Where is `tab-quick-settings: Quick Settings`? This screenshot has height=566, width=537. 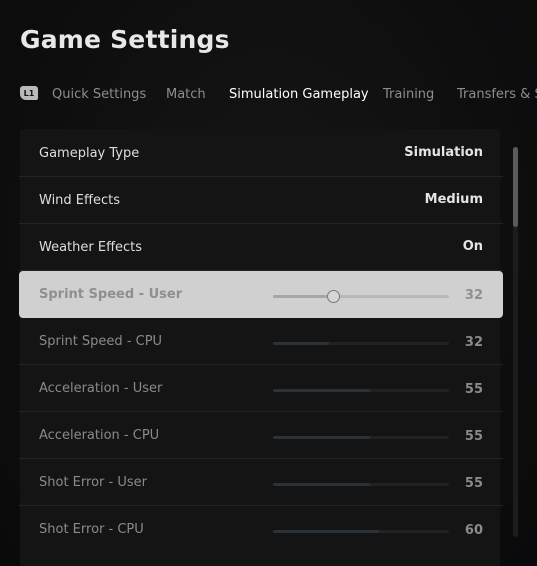
tab-quick-settings: Quick Settings is located at coordinates (99, 94).